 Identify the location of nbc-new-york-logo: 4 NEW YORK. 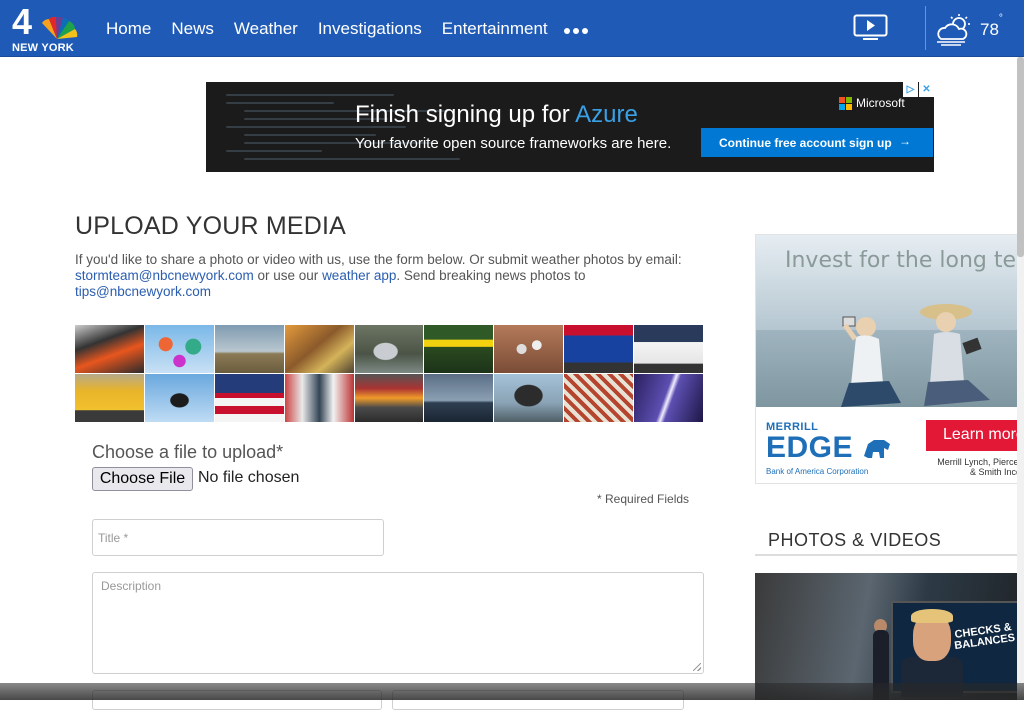
(45, 27).